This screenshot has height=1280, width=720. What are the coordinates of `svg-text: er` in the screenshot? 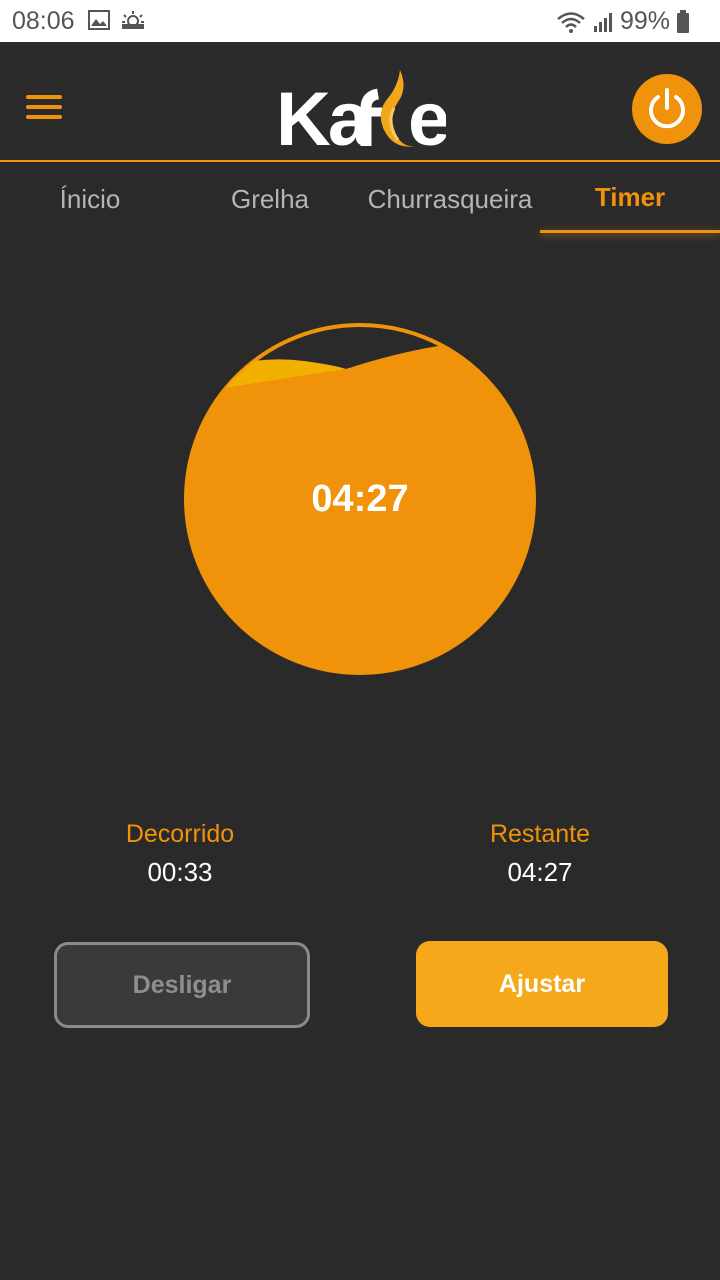 It's located at (427, 114).